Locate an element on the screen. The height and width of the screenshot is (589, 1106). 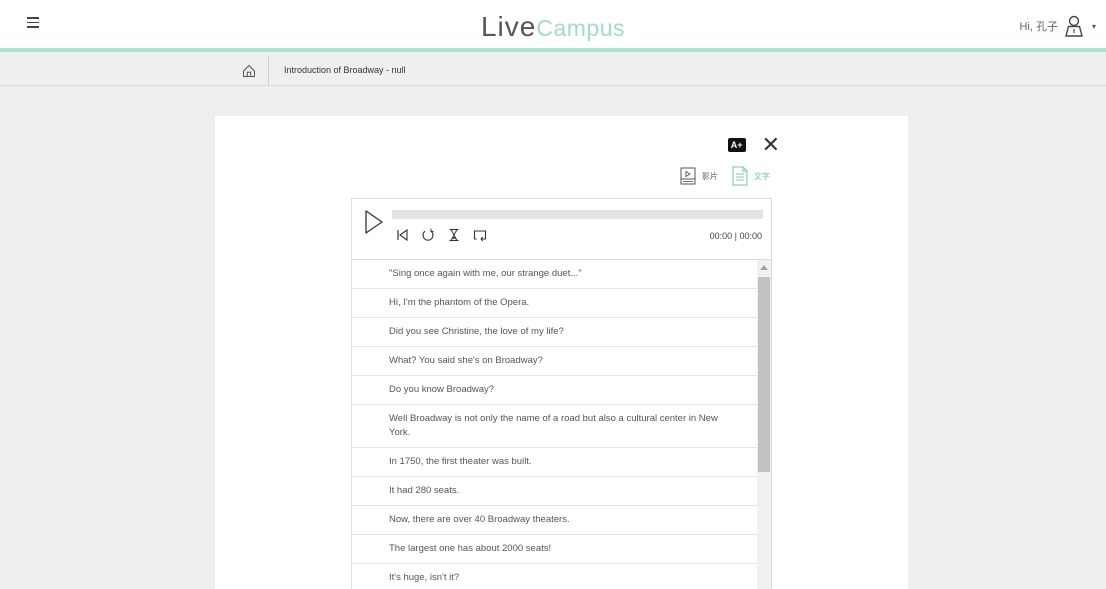
hourglass-icon is located at coordinates (454, 235).